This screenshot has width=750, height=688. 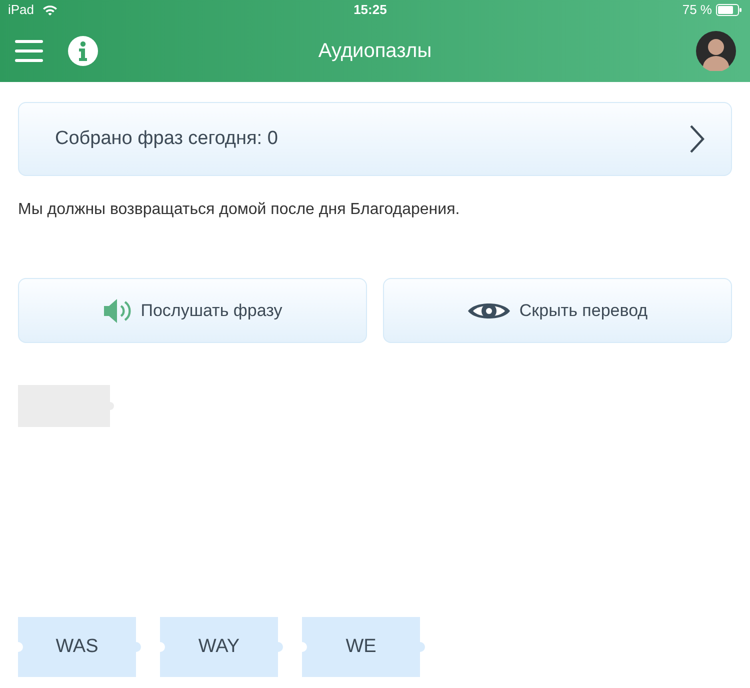 I want to click on chevron-right-icon, so click(x=697, y=139).